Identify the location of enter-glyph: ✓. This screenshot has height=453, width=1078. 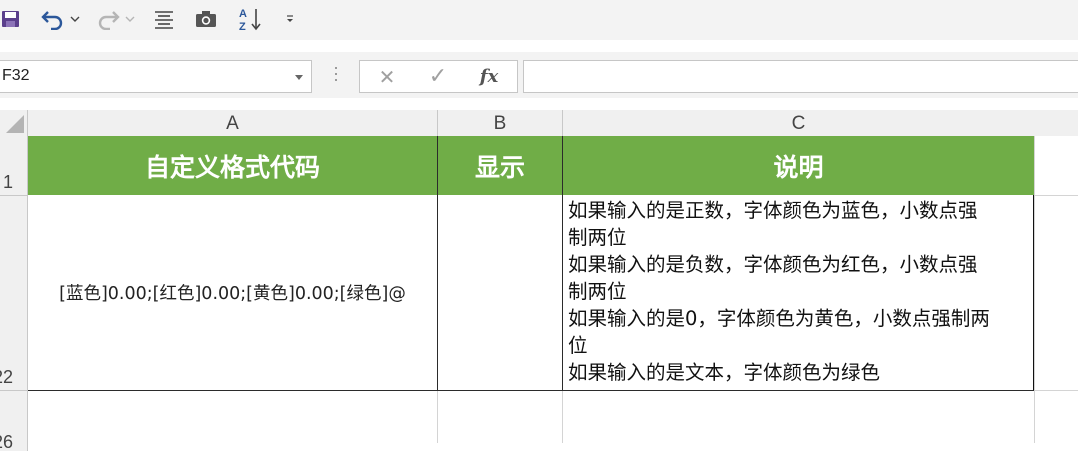
(438, 76).